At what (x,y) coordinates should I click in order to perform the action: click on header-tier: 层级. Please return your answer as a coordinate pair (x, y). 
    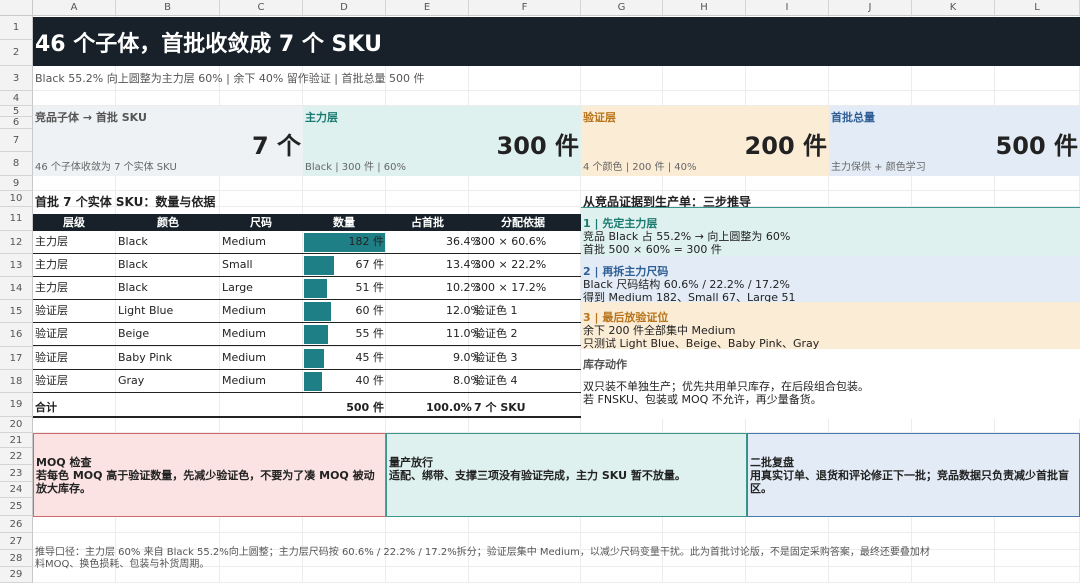
    Looking at the image, I should click on (74, 222).